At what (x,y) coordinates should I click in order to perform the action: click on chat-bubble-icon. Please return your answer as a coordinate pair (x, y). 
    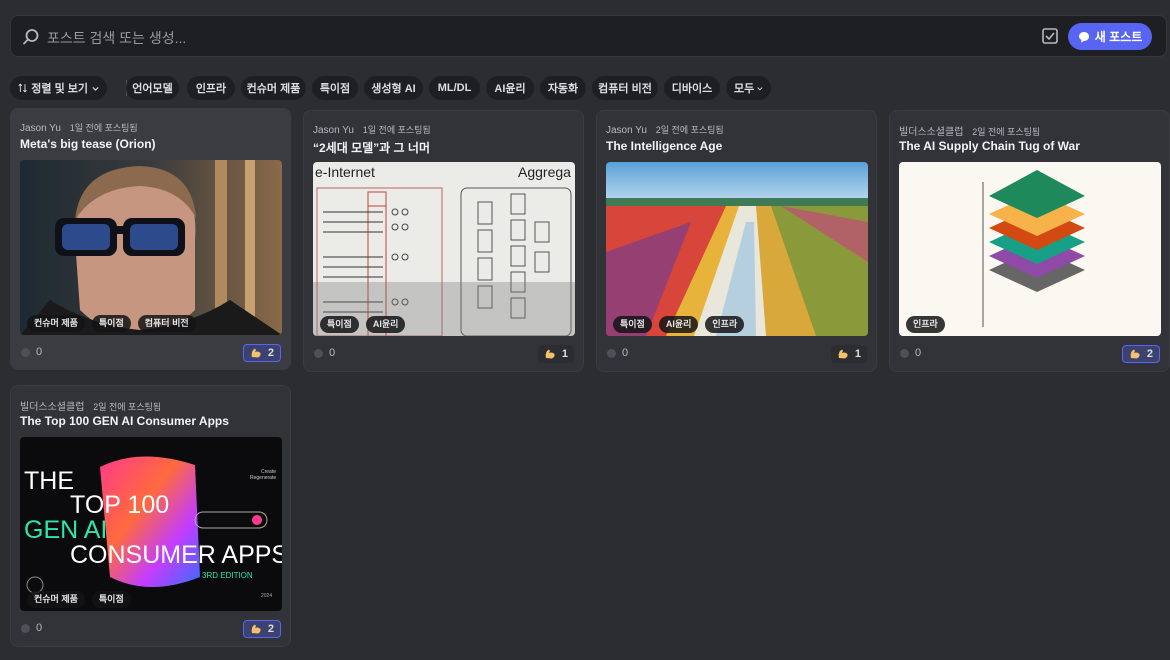
    Looking at the image, I should click on (1083, 36).